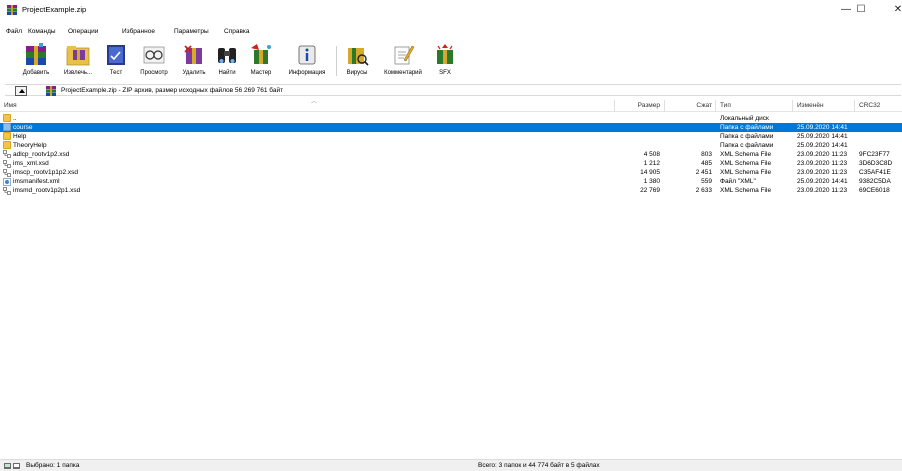  What do you see at coordinates (138, 31) in the screenshot?
I see `menu-favorites: Избранное` at bounding box center [138, 31].